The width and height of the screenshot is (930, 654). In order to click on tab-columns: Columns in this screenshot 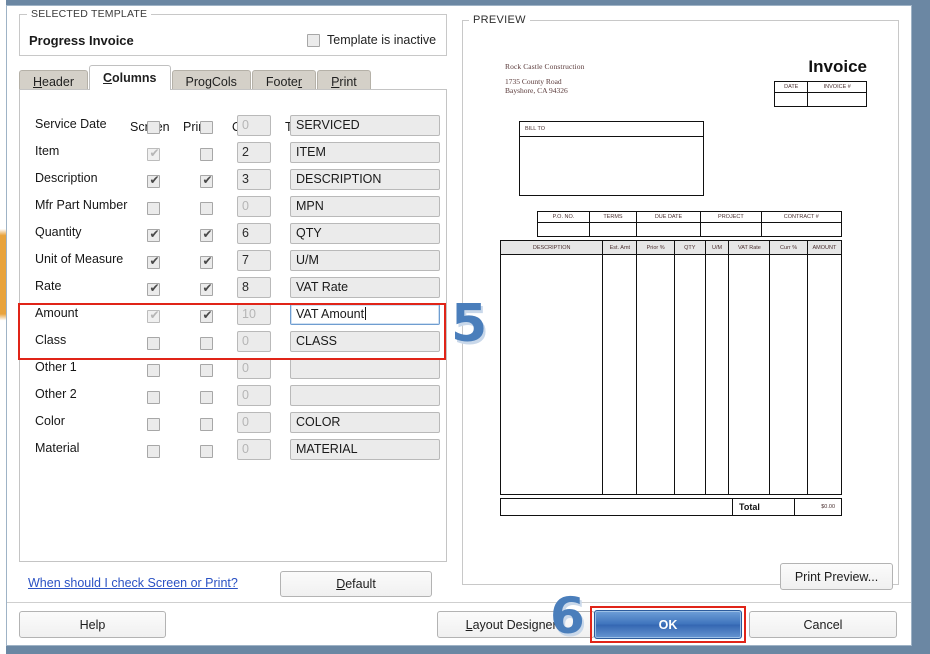, I will do `click(130, 77)`.